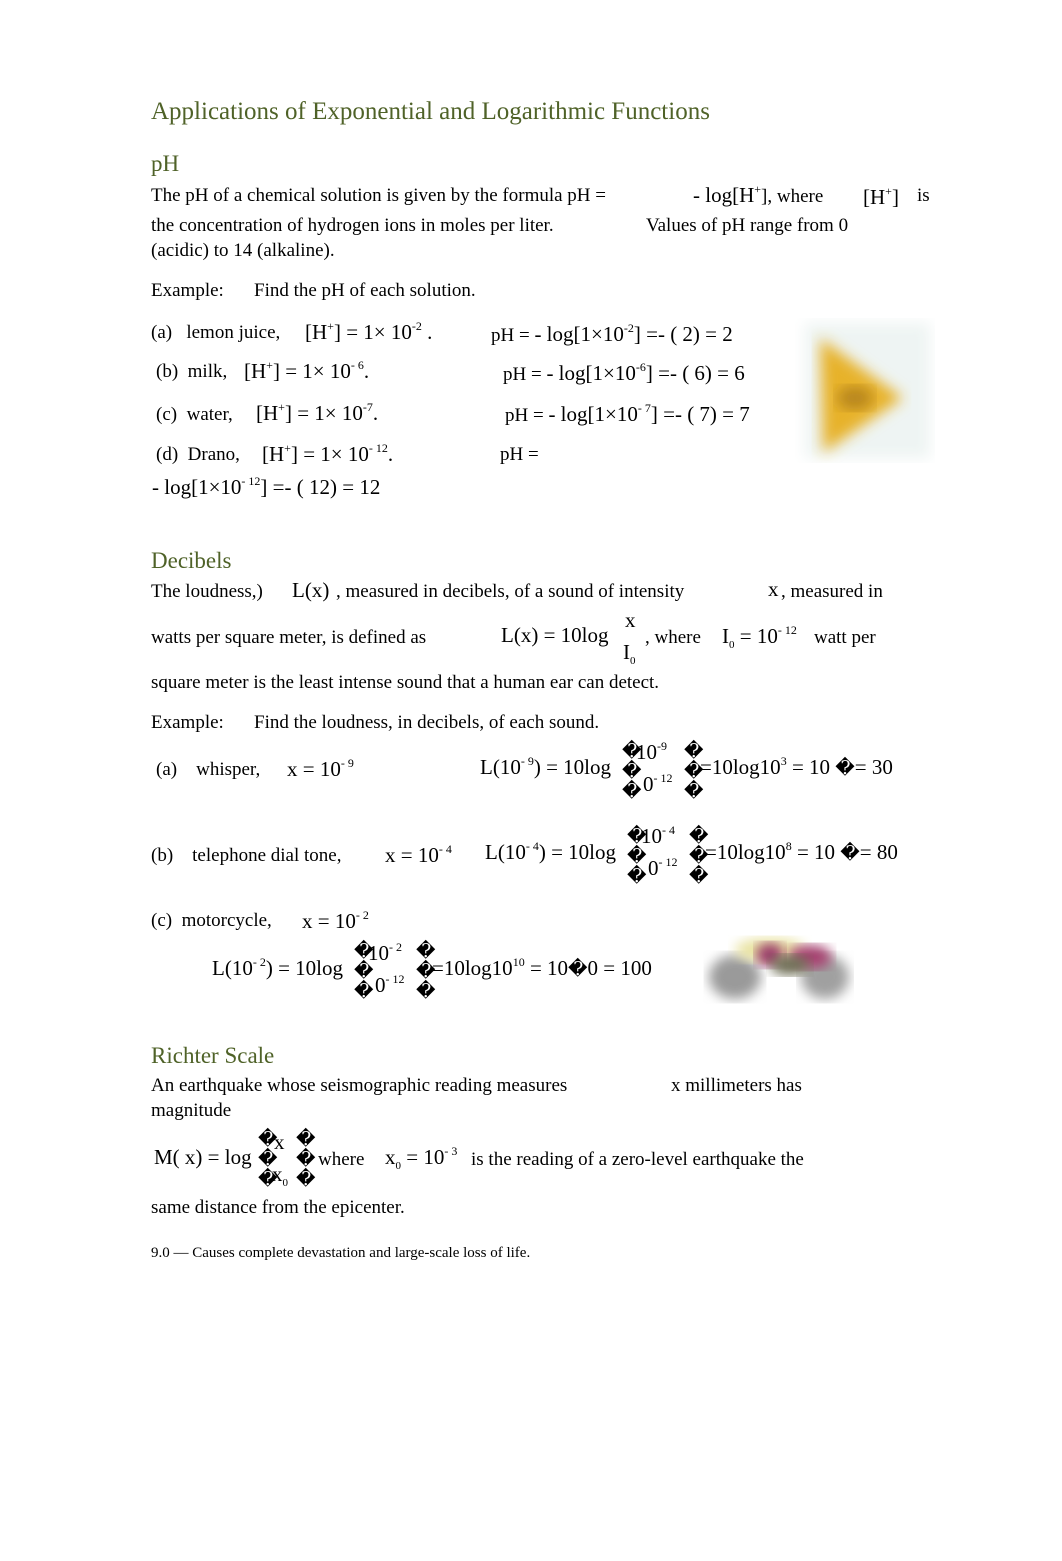 The height and width of the screenshot is (1561, 1062). What do you see at coordinates (280, 1175) in the screenshot?
I see `richter-den: x0` at bounding box center [280, 1175].